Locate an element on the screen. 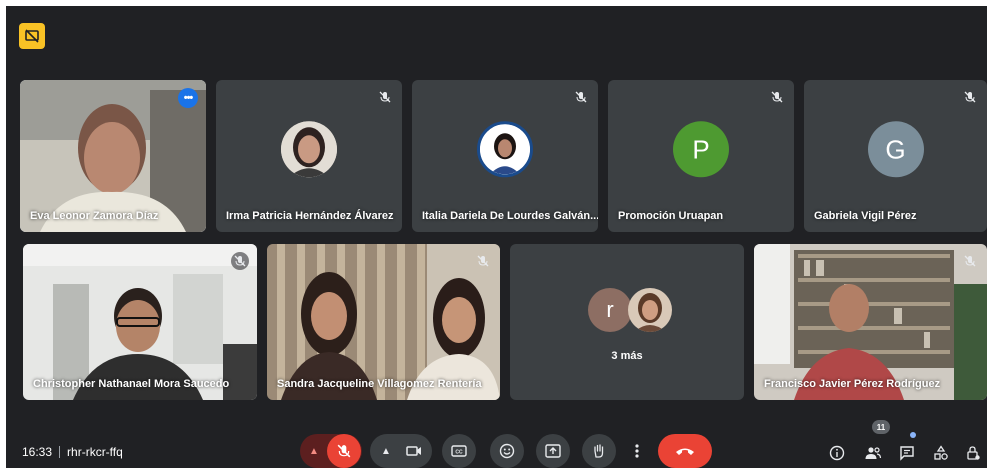 This screenshot has height=468, width=987. participant-name: Francisco Javier Pérez Rodríguez is located at coordinates (852, 384).